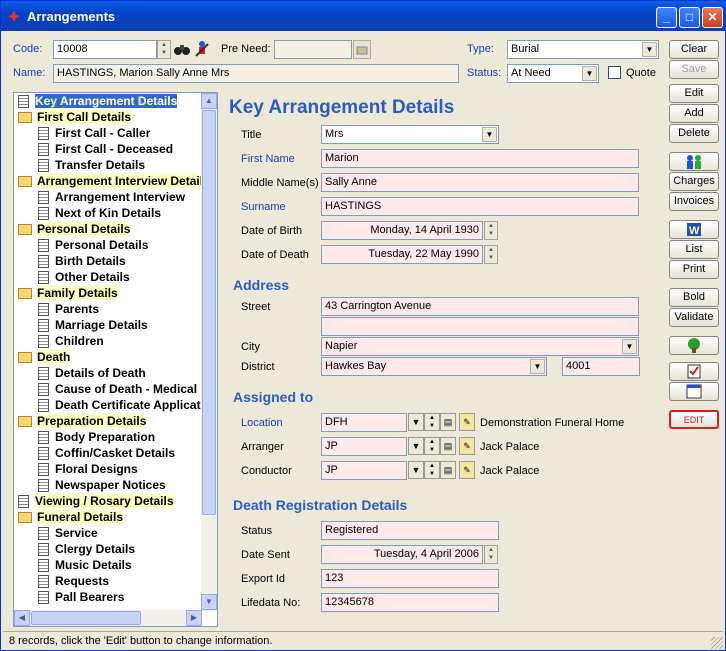  I want to click on conductor-copy-icon: ▤, so click(448, 470).